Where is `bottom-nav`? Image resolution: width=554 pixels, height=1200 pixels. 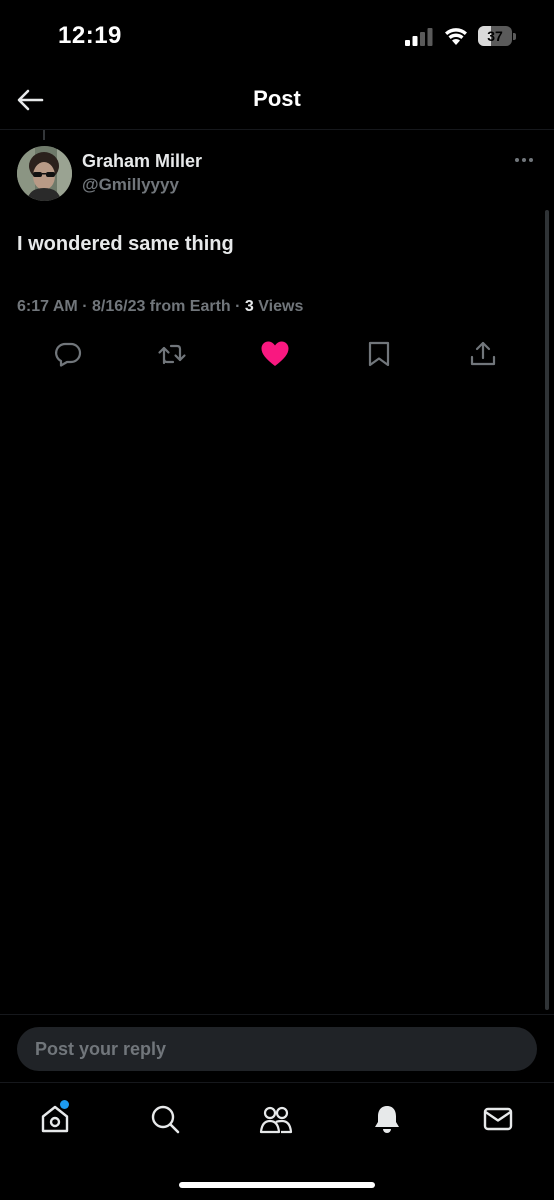 bottom-nav is located at coordinates (277, 1141).